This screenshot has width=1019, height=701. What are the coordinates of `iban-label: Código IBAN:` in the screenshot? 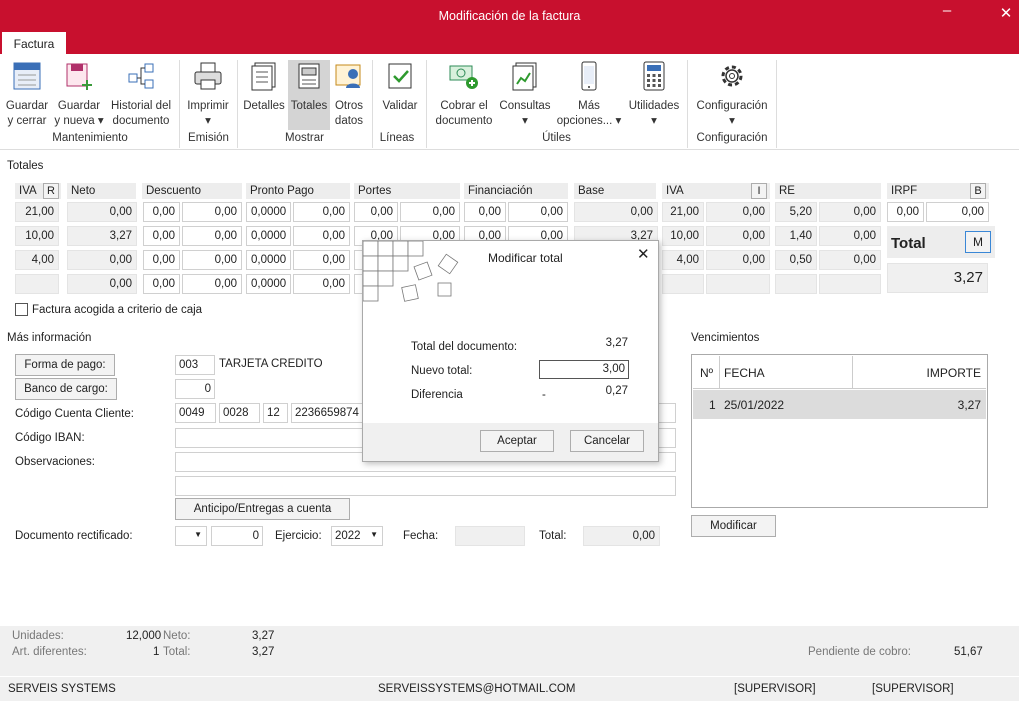 It's located at (50, 438).